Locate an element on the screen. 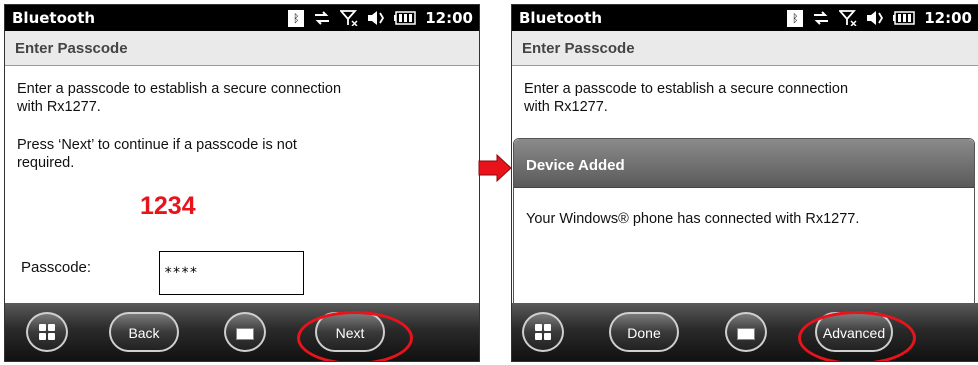 This screenshot has height=365, width=978. softkey-bar: Done Advanced is located at coordinates (745, 332).